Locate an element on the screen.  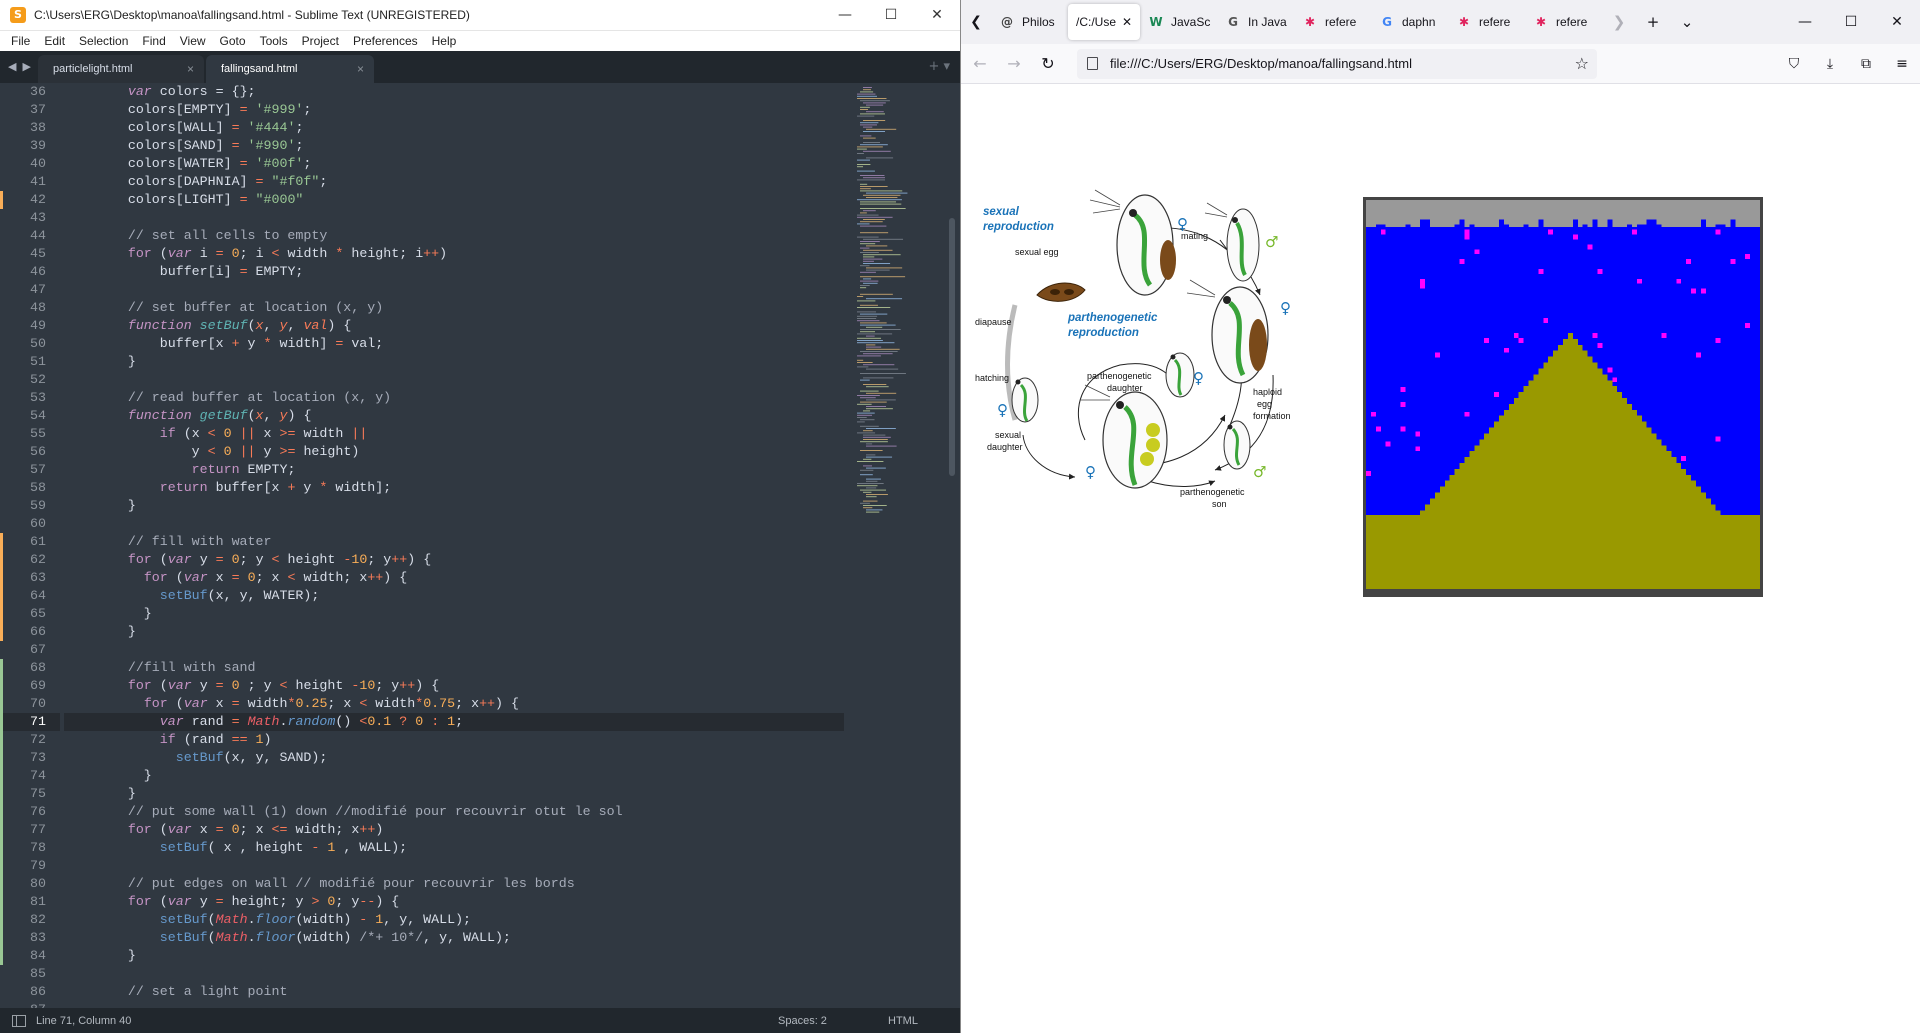
minimap is located at coordinates (902, 303).